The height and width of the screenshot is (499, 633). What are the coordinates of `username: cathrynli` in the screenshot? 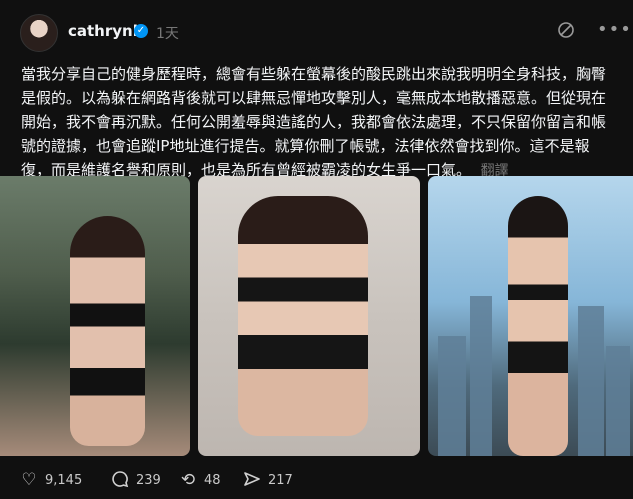 It's located at (105, 31).